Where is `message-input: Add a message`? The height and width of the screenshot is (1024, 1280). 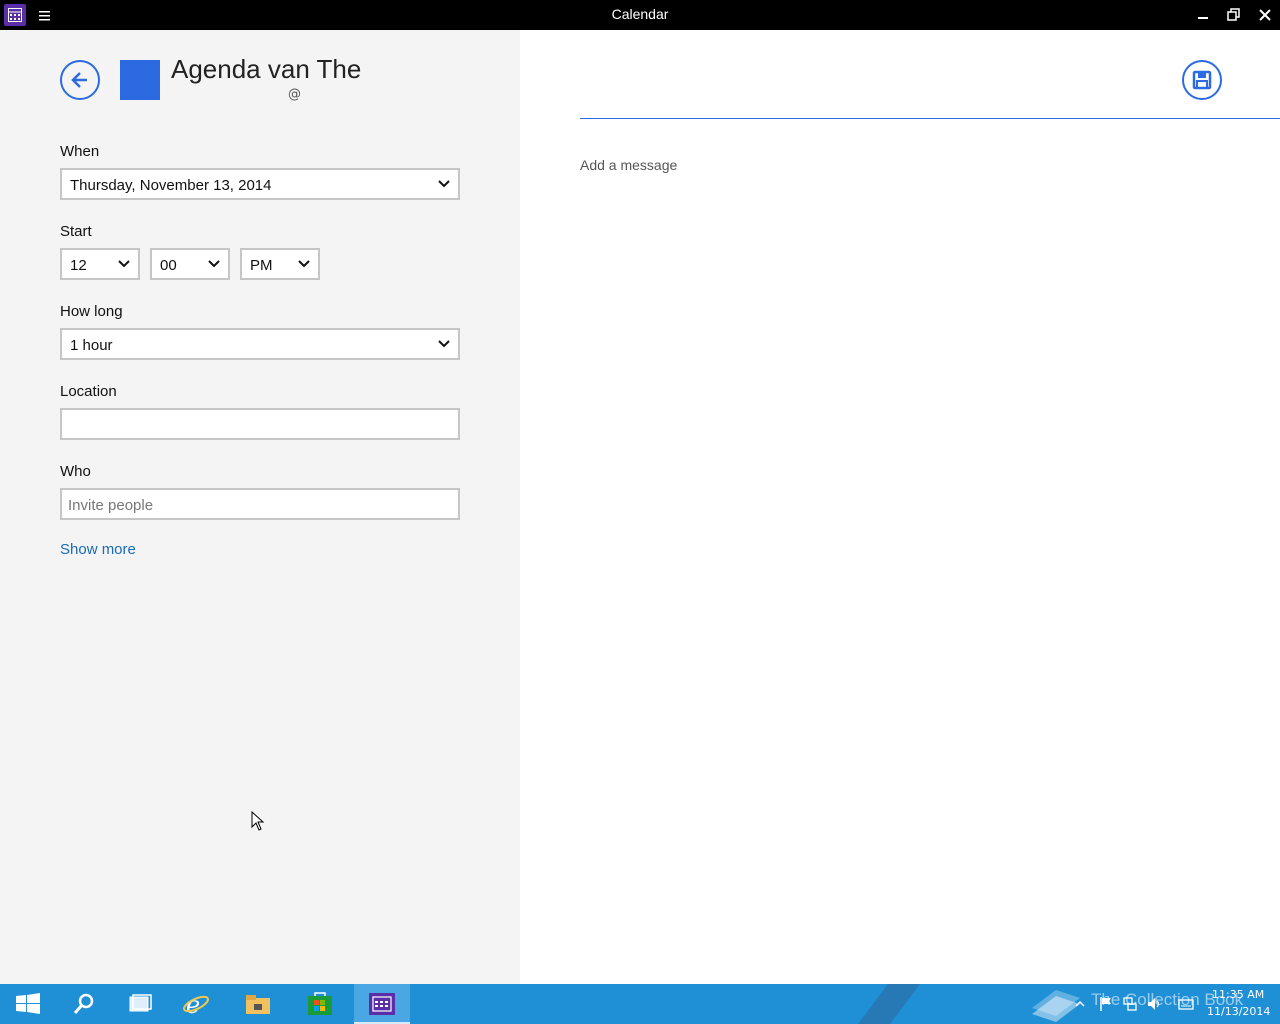
message-input: Add a message is located at coordinates (628, 165).